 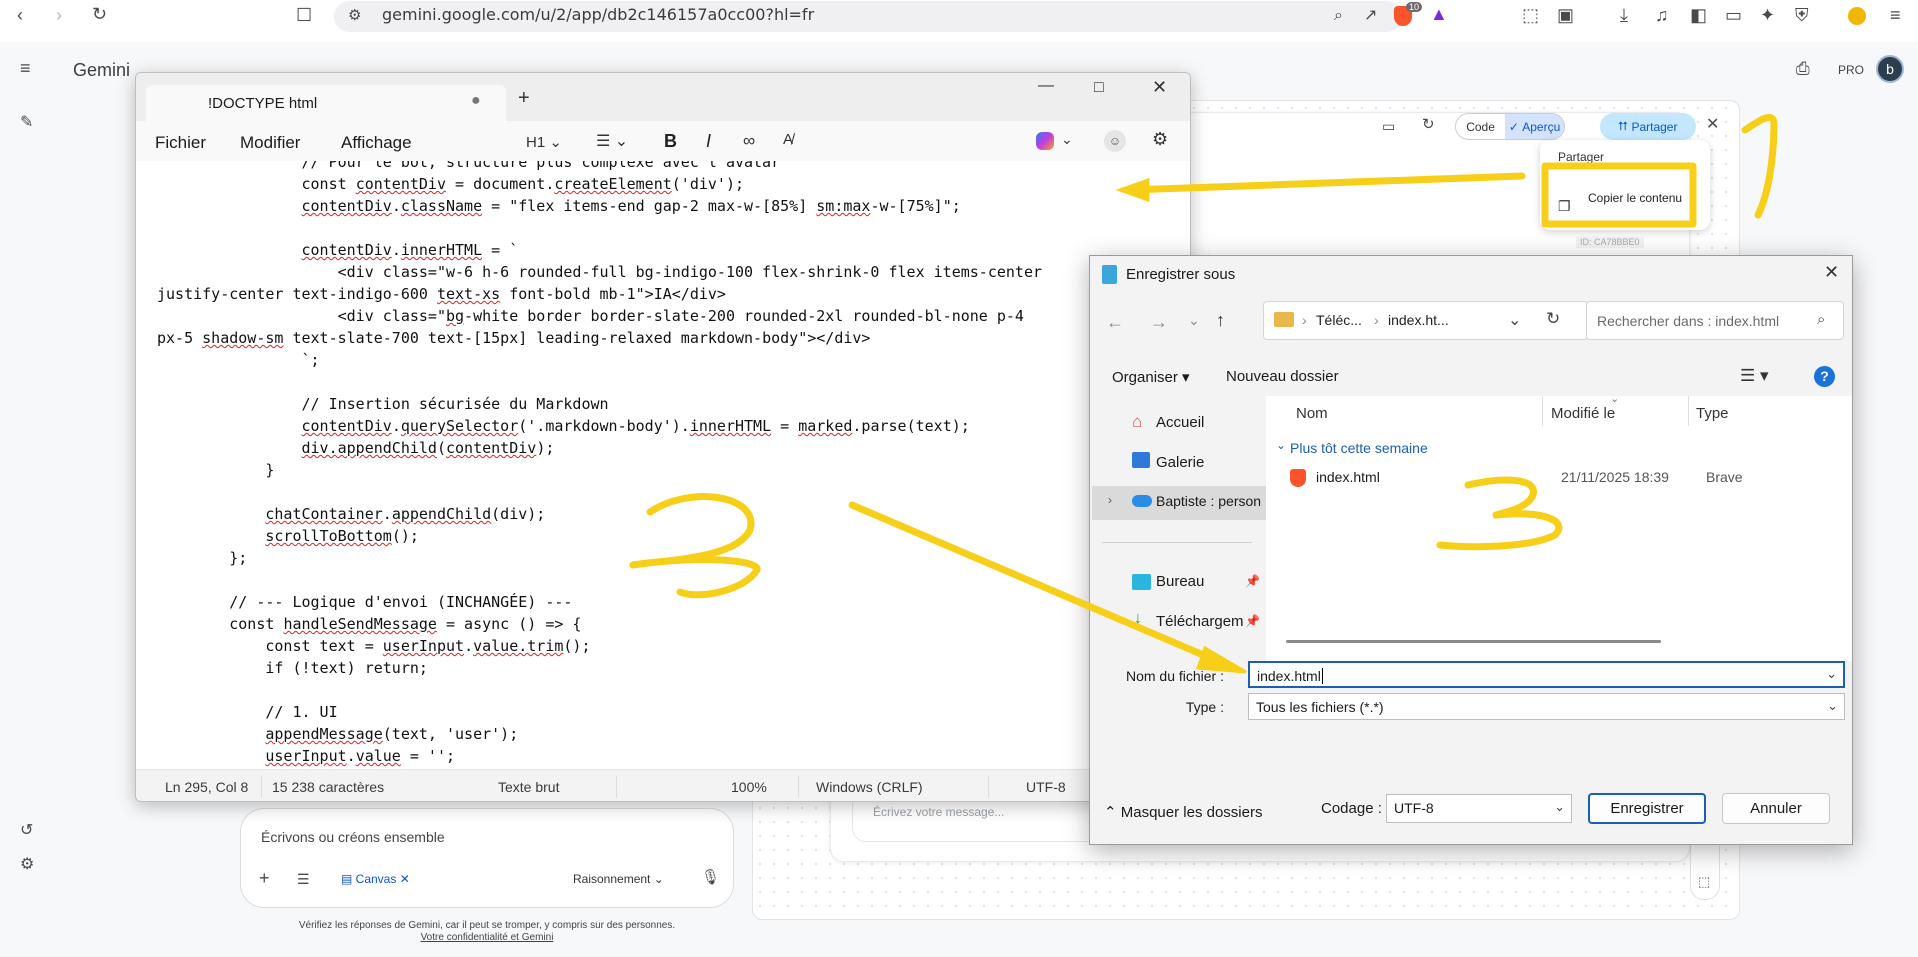 I want to click on number-one-mark, so click(x=1759, y=166).